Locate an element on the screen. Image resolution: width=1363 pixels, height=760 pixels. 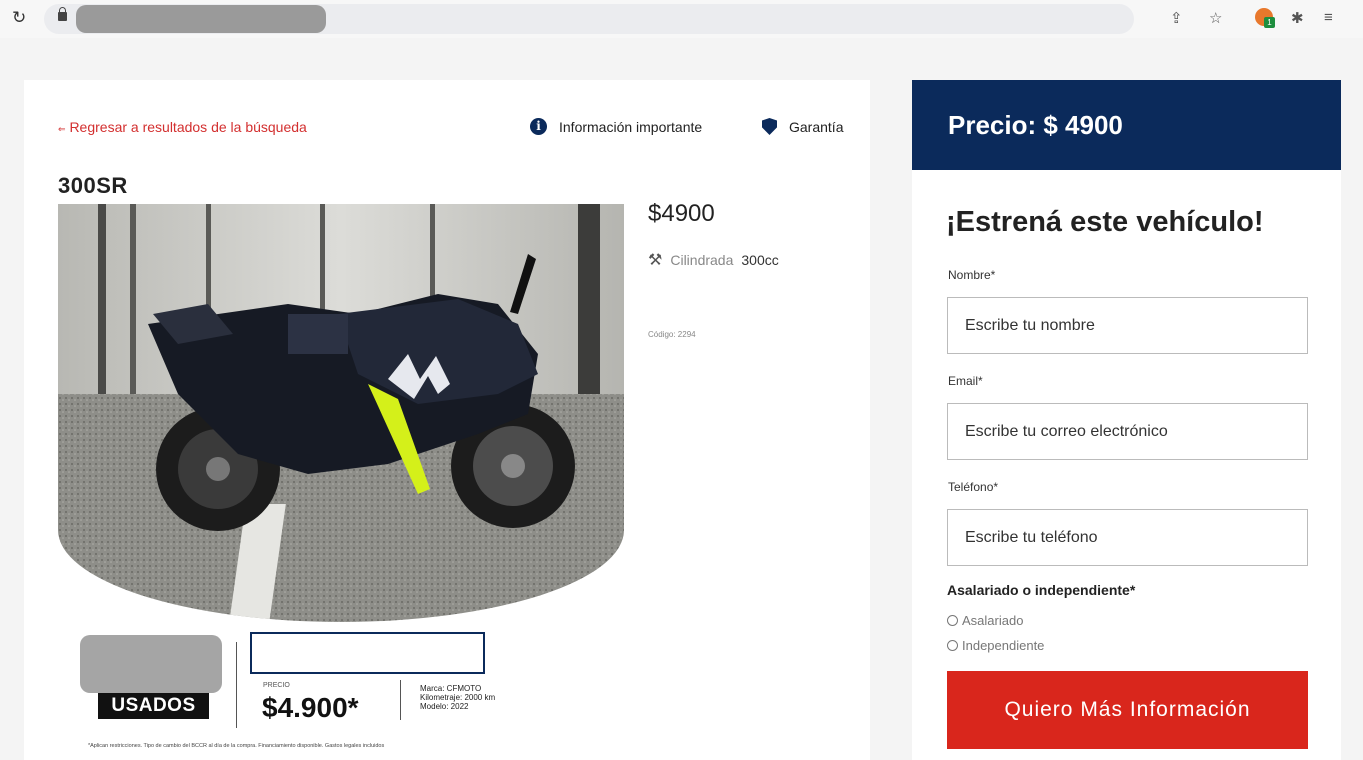
back-to-results-link: ⇐ Regresar a resultados de la búsqueda is located at coordinates (182, 127).